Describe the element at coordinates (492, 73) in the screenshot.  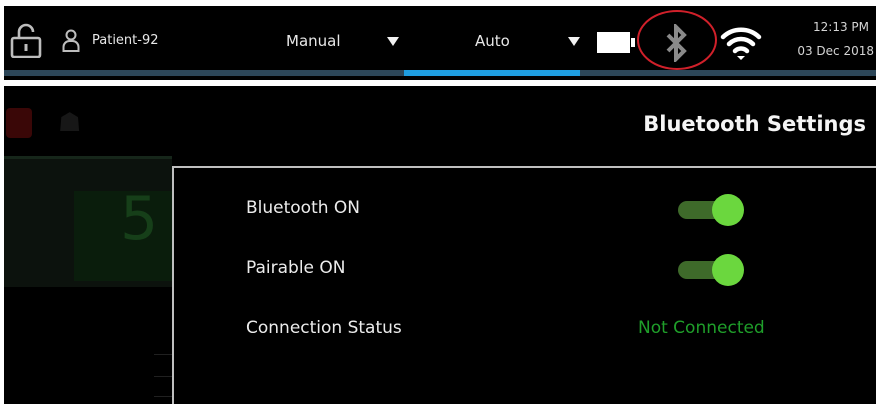
I see `tab-indicator-active` at that location.